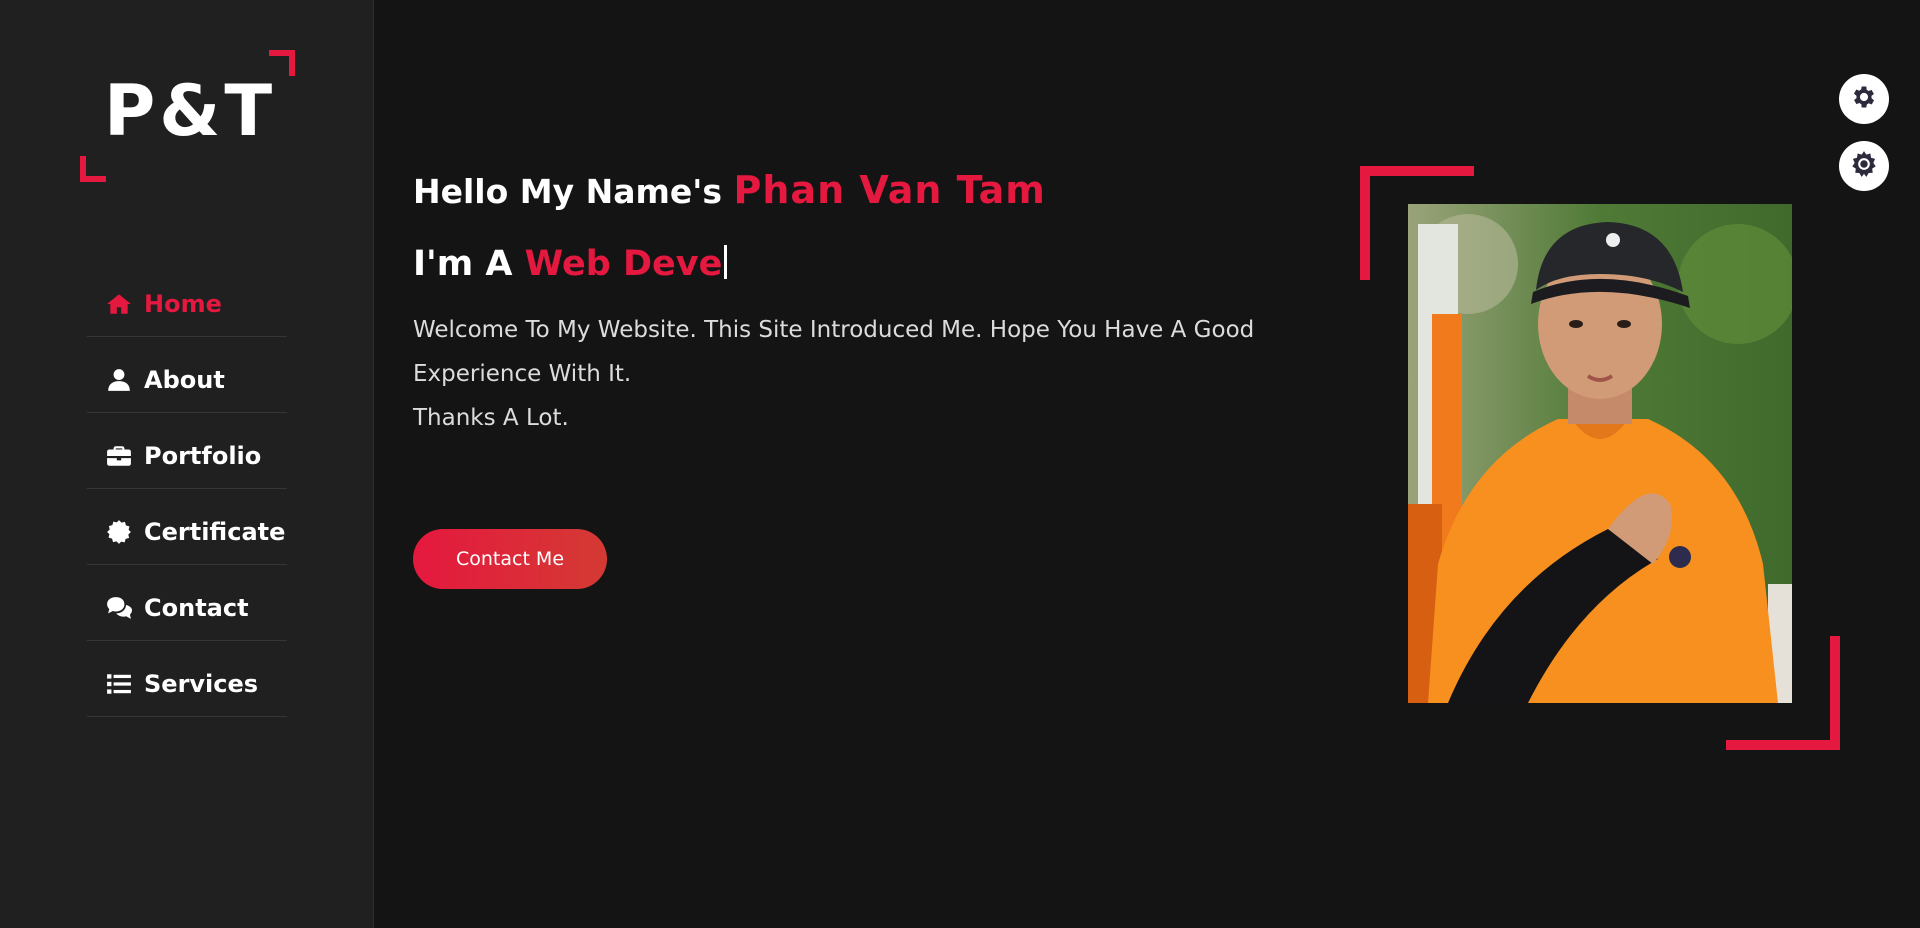 The image size is (1920, 928). I want to click on comments-icon, so click(119, 608).